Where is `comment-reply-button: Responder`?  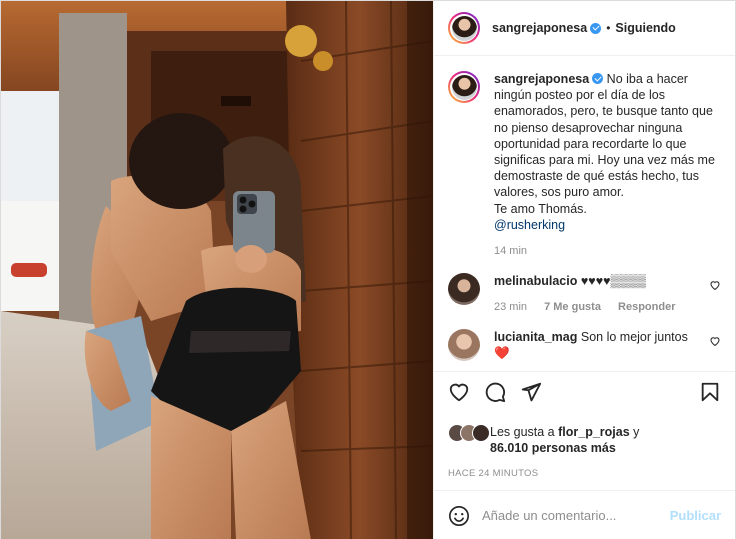 comment-reply-button: Responder is located at coordinates (646, 307).